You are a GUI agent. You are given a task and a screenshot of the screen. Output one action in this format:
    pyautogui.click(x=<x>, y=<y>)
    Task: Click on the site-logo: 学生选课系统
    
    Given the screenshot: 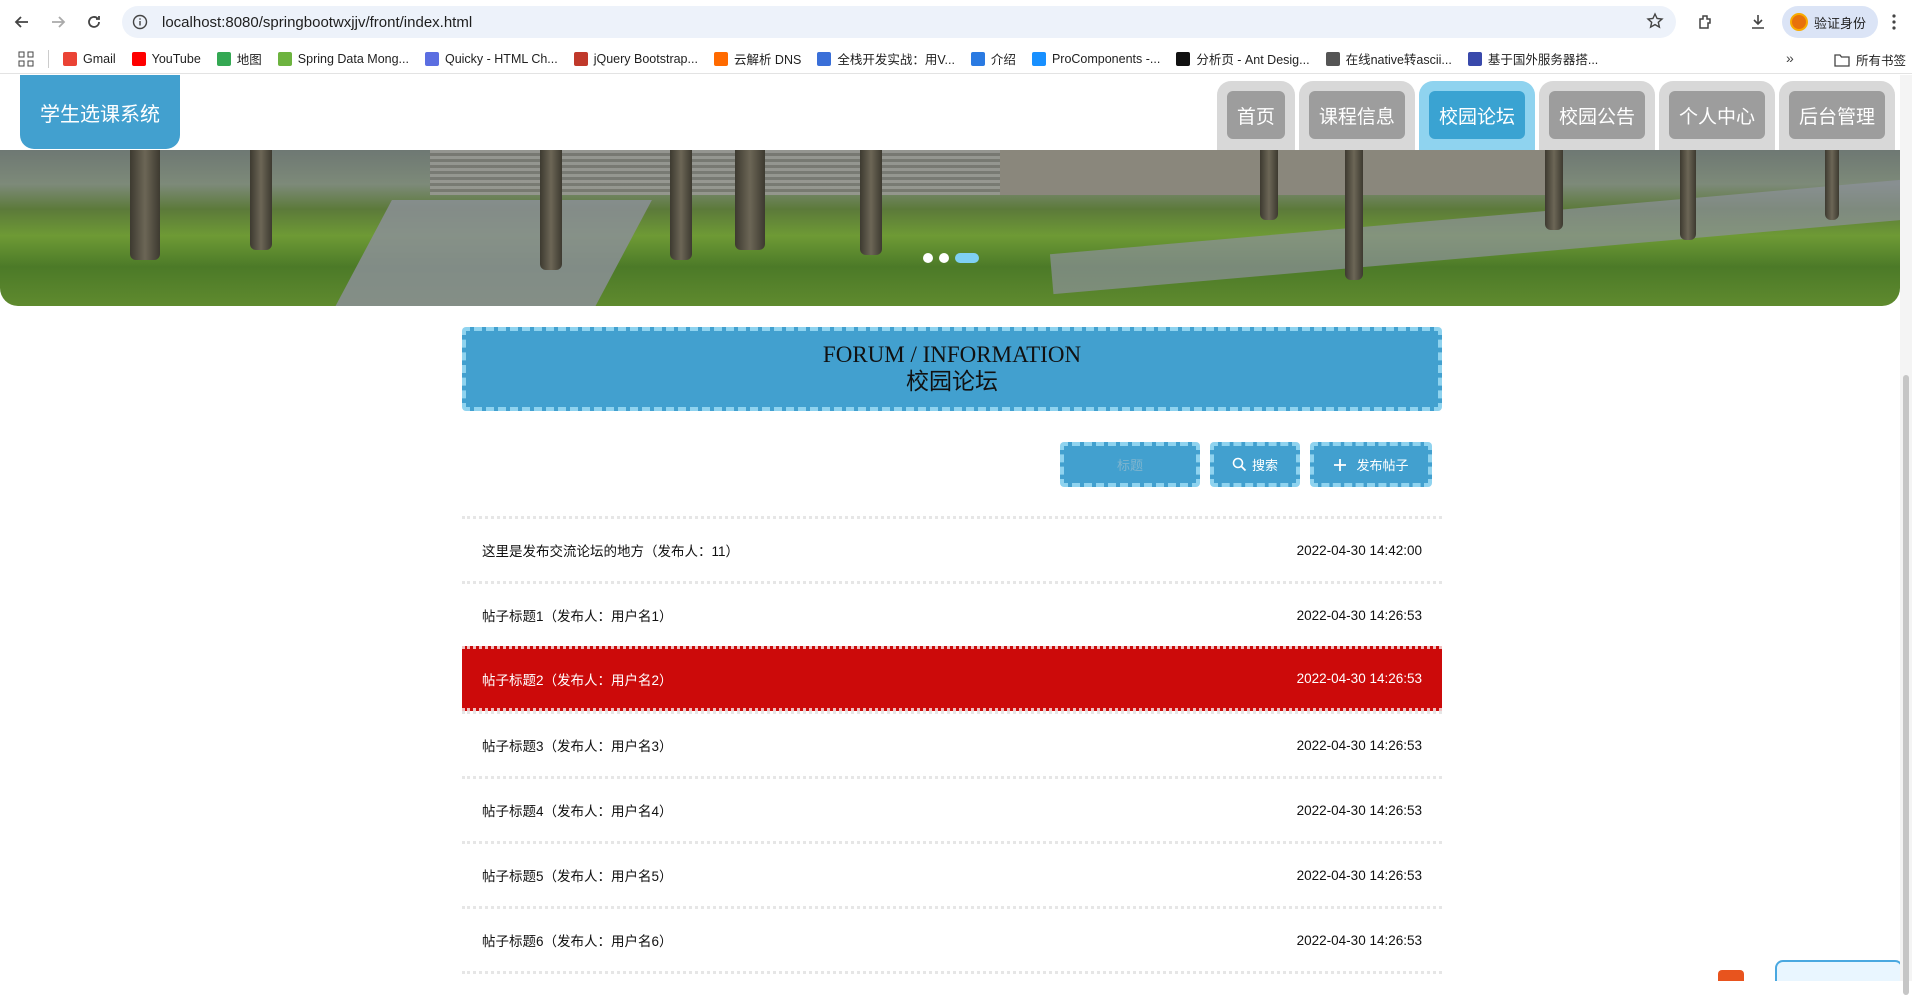 What is the action you would take?
    pyautogui.click(x=100, y=112)
    